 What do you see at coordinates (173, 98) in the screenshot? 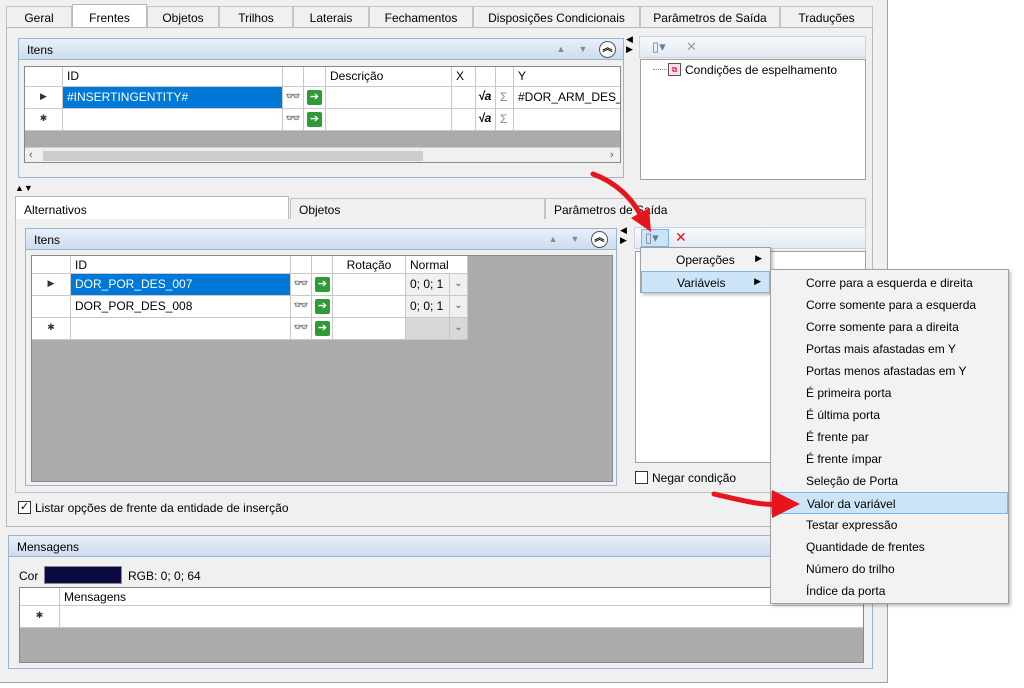
I see `itens-top-row1-id: #INSERTINGENTITY#` at bounding box center [173, 98].